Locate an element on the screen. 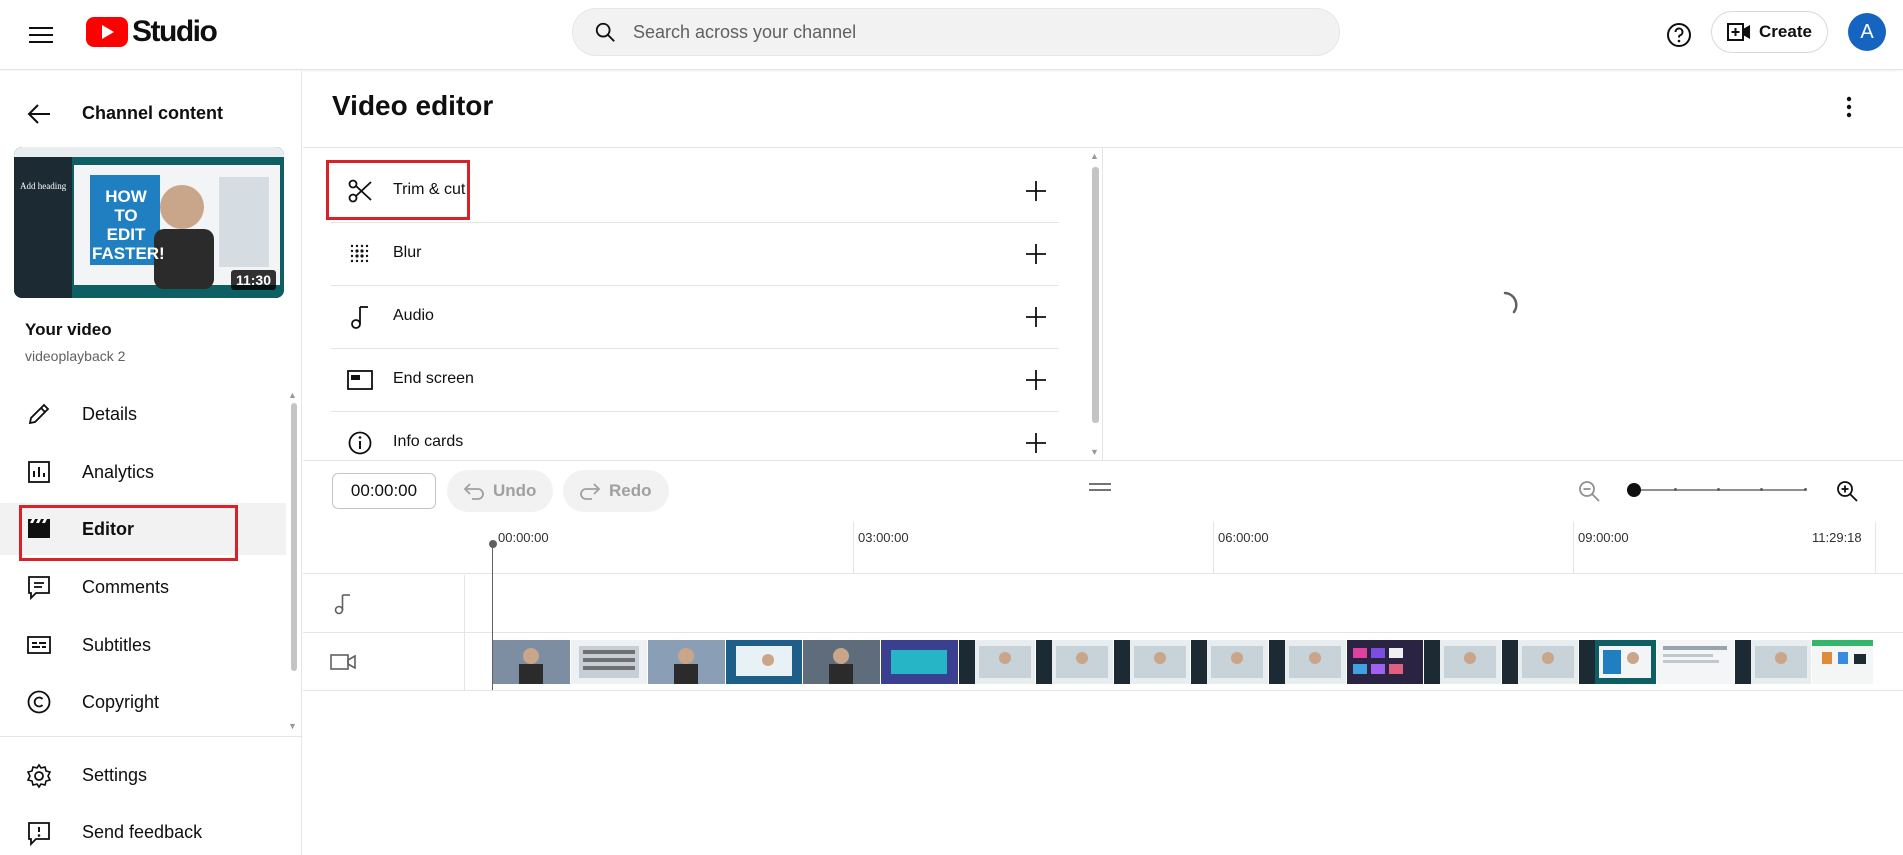 The height and width of the screenshot is (855, 1903). add-audio-plus-icon is located at coordinates (1036, 317).